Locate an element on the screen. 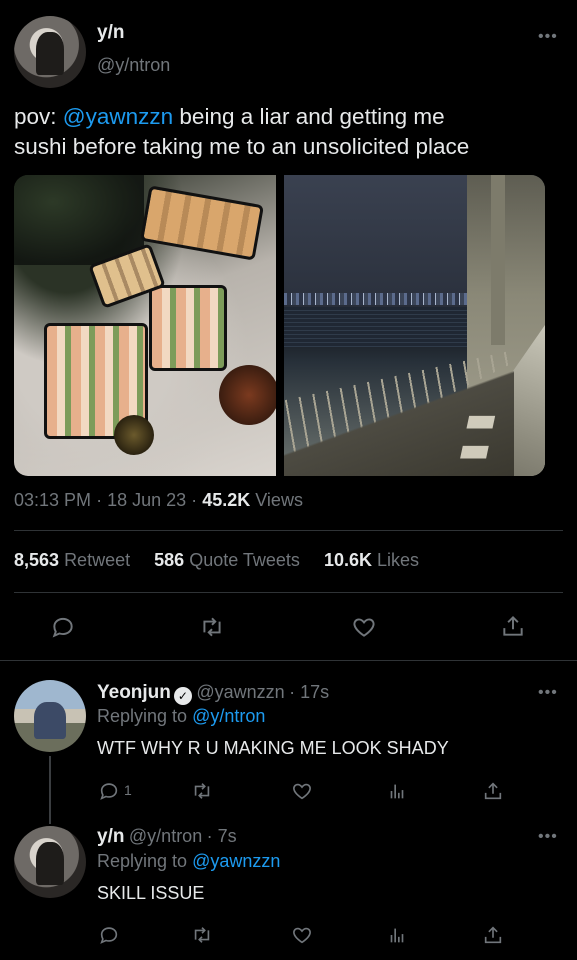 The height and width of the screenshot is (960, 577). verified-badge-icon: ✓ is located at coordinates (182, 696).